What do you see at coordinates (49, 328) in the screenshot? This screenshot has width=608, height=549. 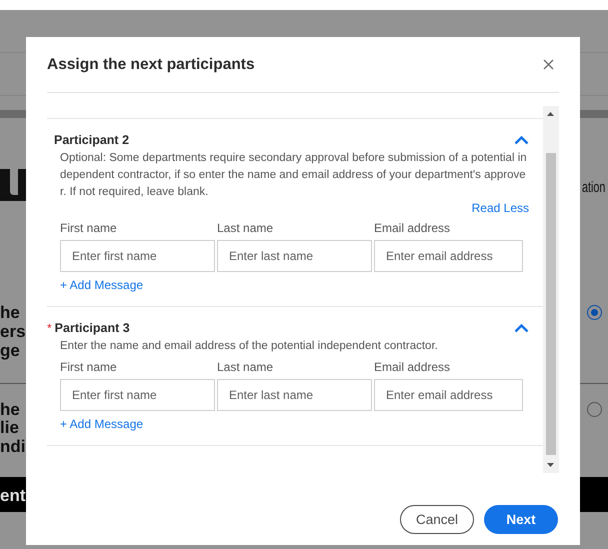 I see `required-asterisk: *` at bounding box center [49, 328].